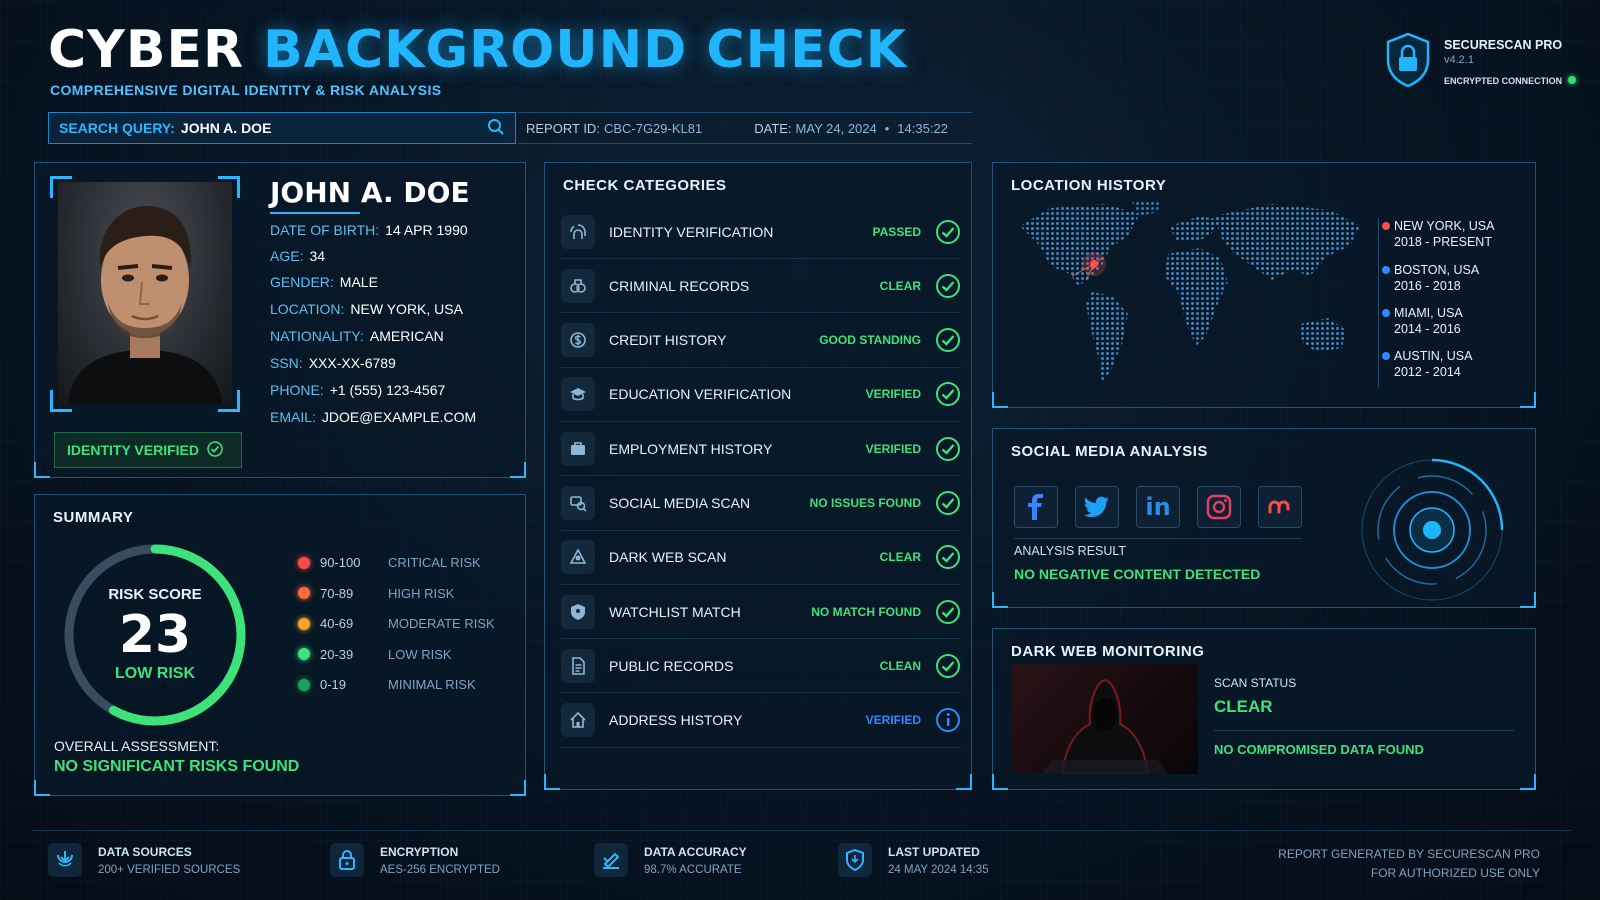 The width and height of the screenshot is (1600, 900). I want to click on check-row-dark-web-scan: DARK WEB SCAN CLEAR, so click(761, 558).